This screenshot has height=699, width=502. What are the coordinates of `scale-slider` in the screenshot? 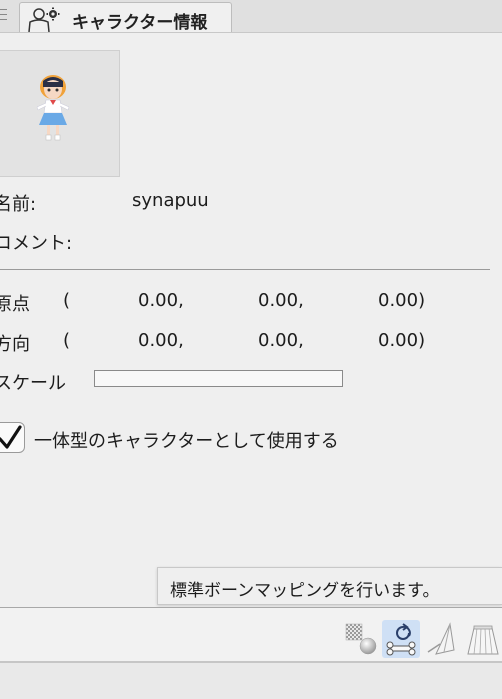 It's located at (218, 378).